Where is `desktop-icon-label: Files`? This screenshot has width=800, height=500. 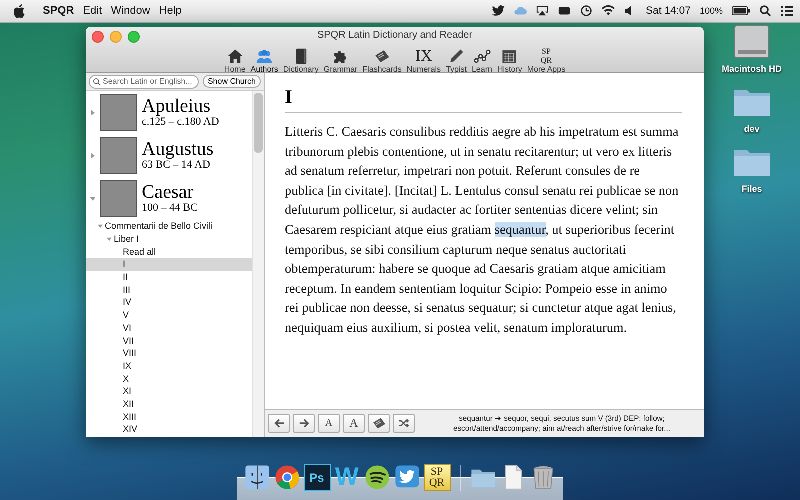 desktop-icon-label: Files is located at coordinates (752, 189).